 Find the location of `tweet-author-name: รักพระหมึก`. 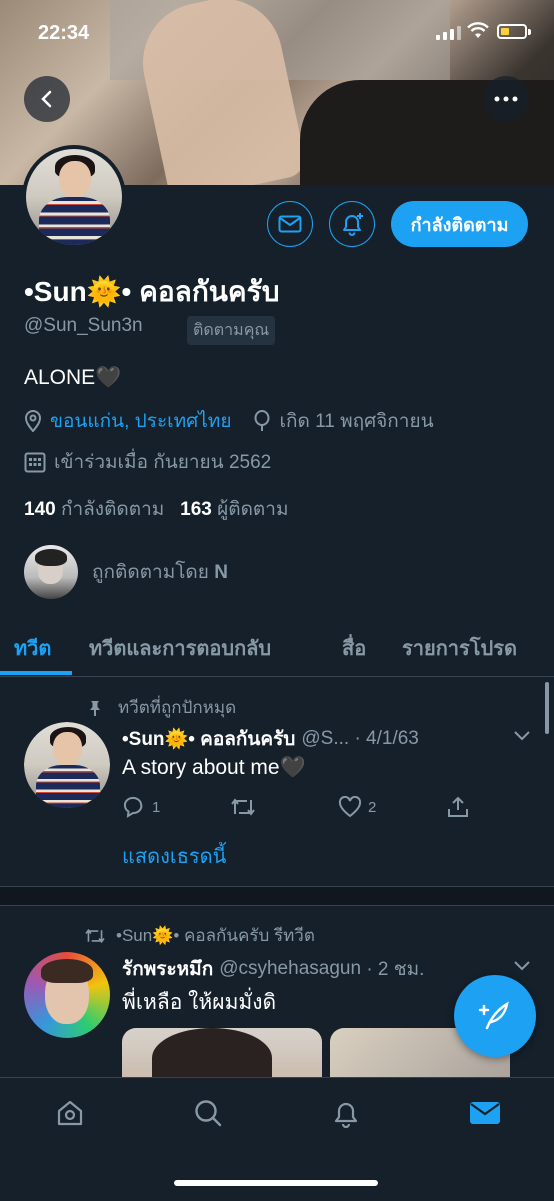

tweet-author-name: รักพระหมึก is located at coordinates (167, 969).